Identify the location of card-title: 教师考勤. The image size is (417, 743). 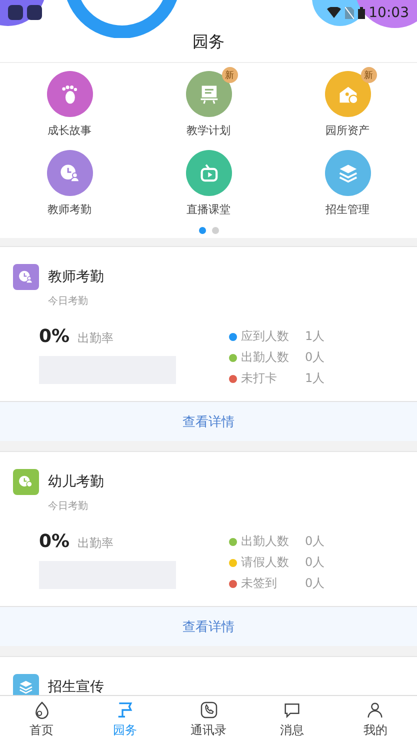
(76, 277).